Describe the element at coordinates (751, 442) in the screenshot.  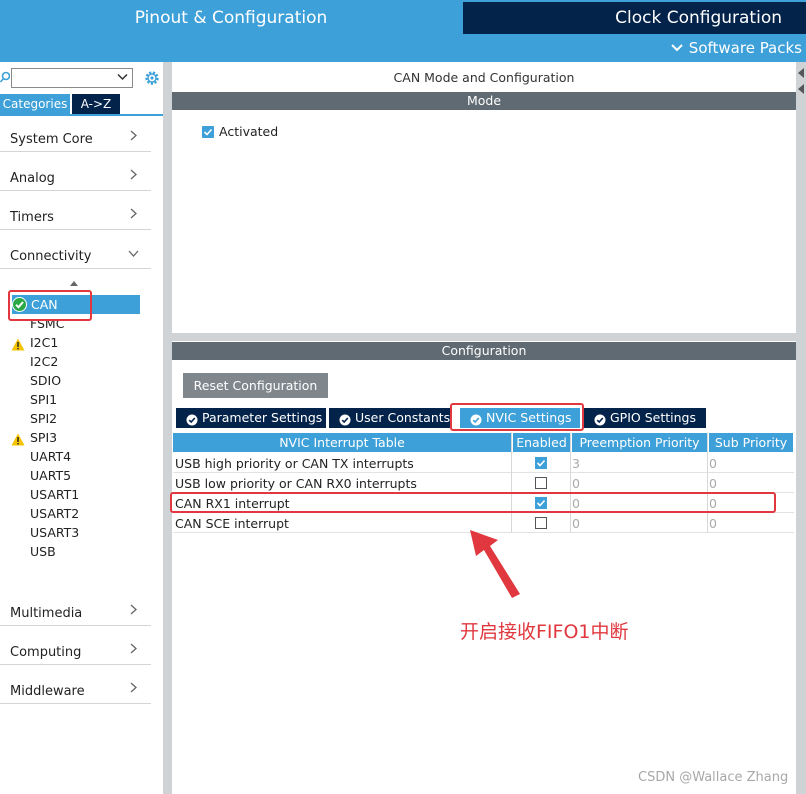
I see `column-header-sub-priority: Sub Priority` at that location.